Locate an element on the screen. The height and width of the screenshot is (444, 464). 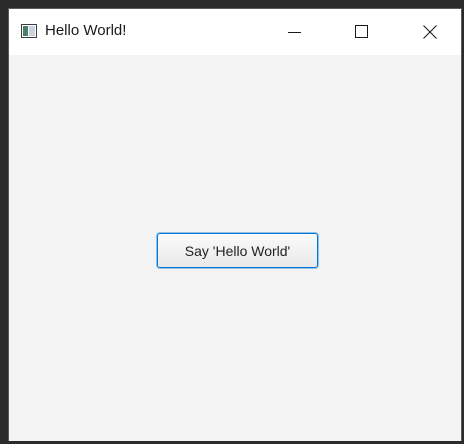
title-bar: Hello World! is located at coordinates (235, 32).